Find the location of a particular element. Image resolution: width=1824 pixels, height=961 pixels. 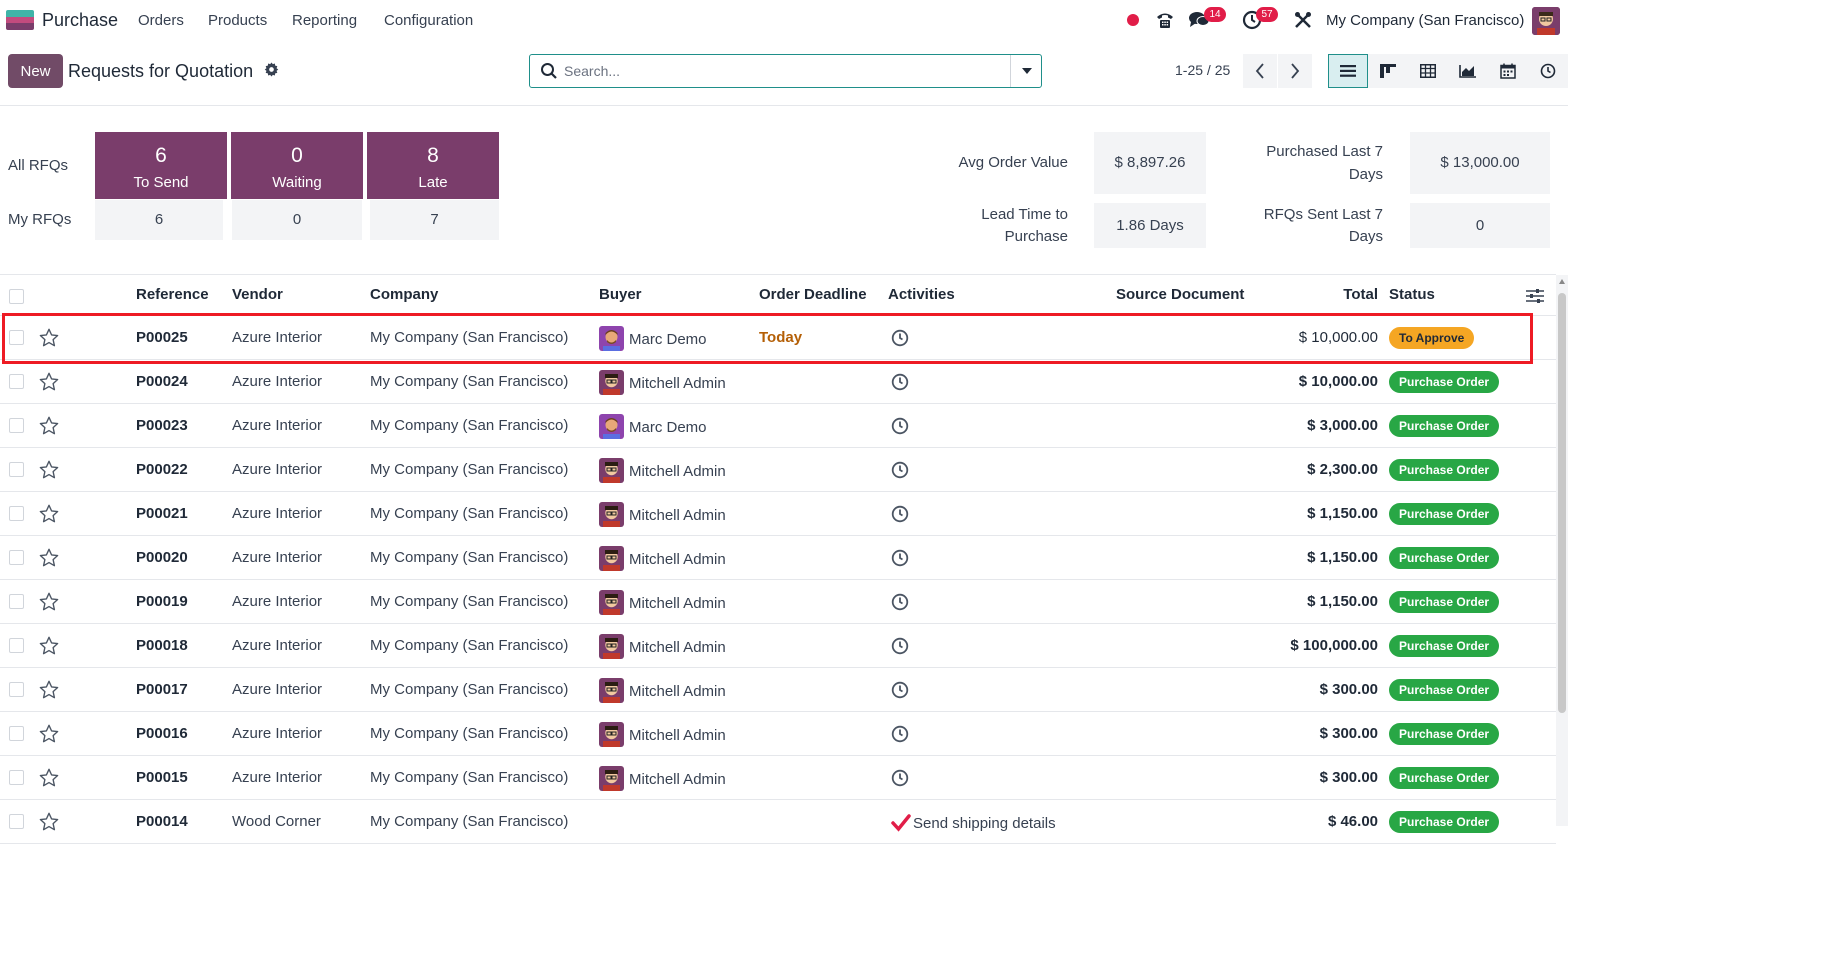

new-button: New is located at coordinates (35, 71).